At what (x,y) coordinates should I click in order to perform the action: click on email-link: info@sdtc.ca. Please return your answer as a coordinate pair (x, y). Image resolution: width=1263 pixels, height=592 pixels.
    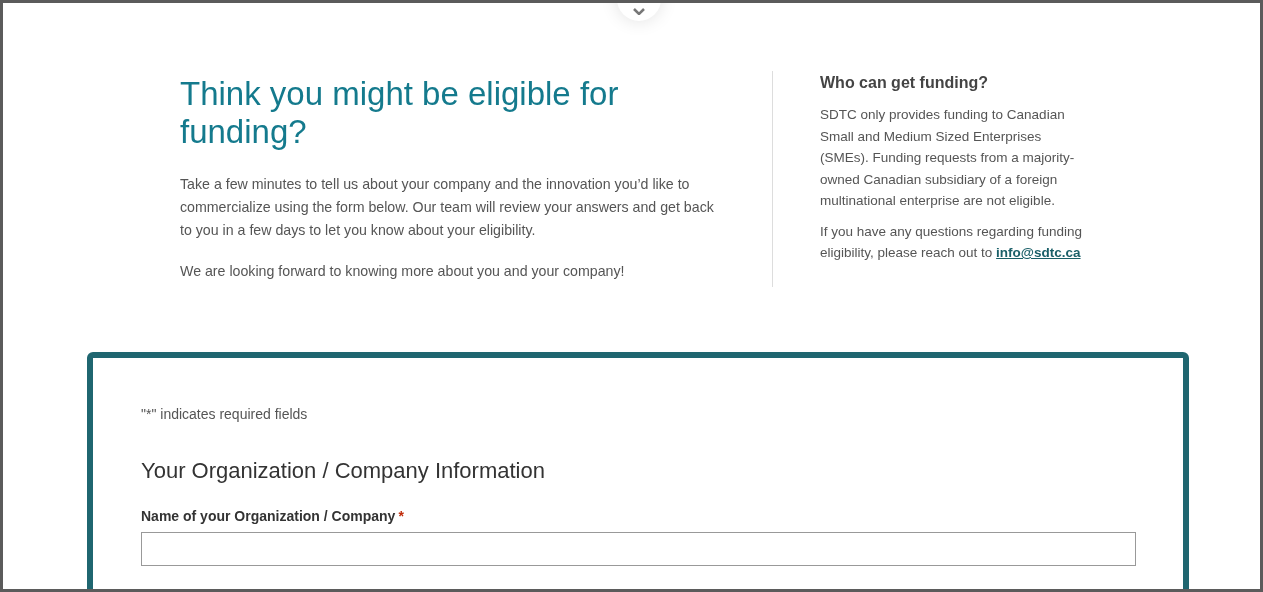
    Looking at the image, I should click on (1038, 252).